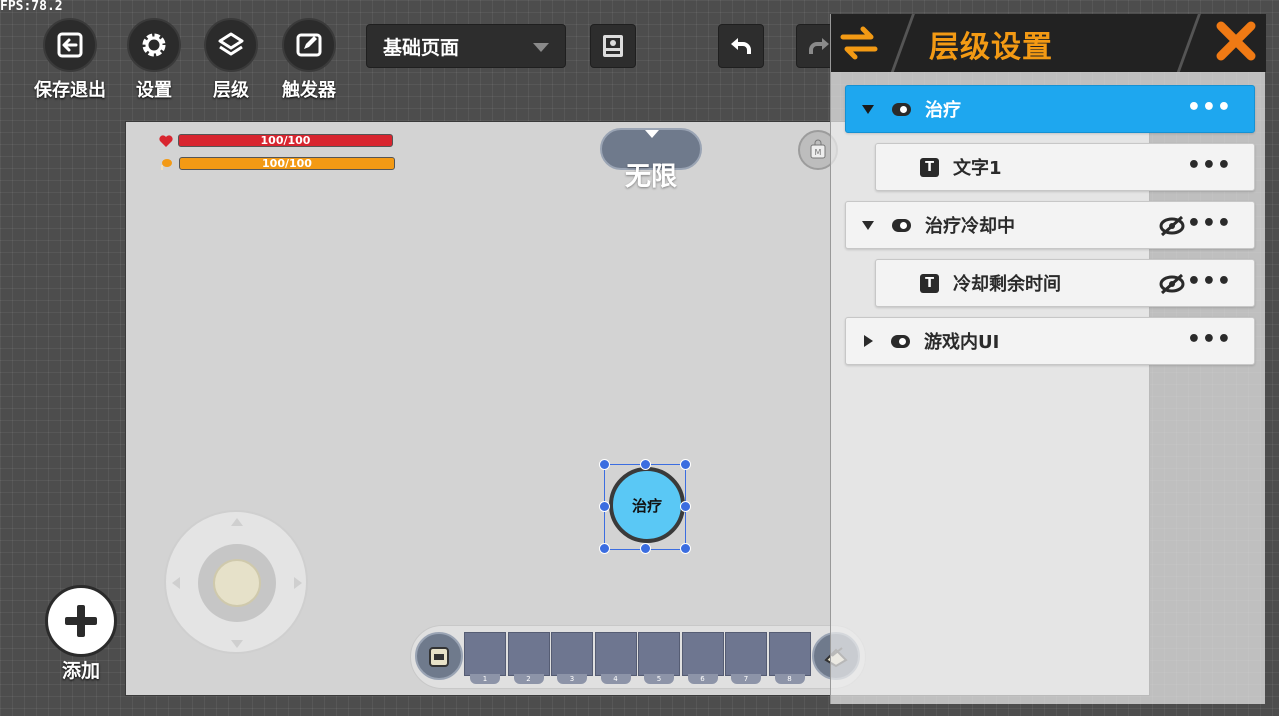  What do you see at coordinates (309, 90) in the screenshot?
I see `triggers-label: 触发器` at bounding box center [309, 90].